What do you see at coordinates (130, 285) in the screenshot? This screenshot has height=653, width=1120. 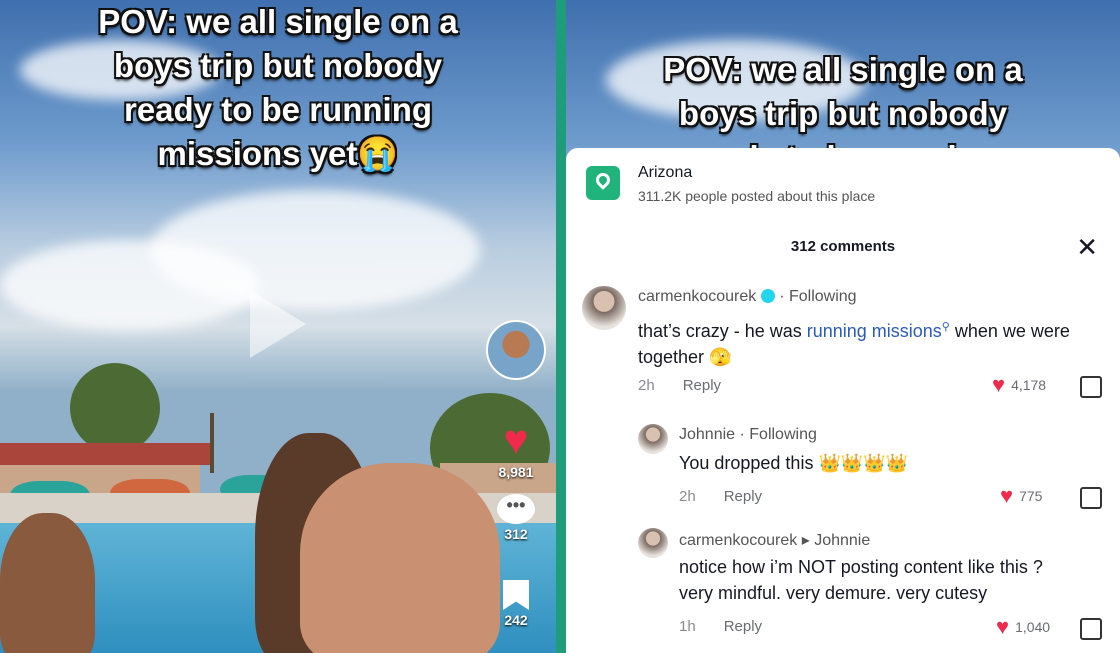 I see `cloud` at bounding box center [130, 285].